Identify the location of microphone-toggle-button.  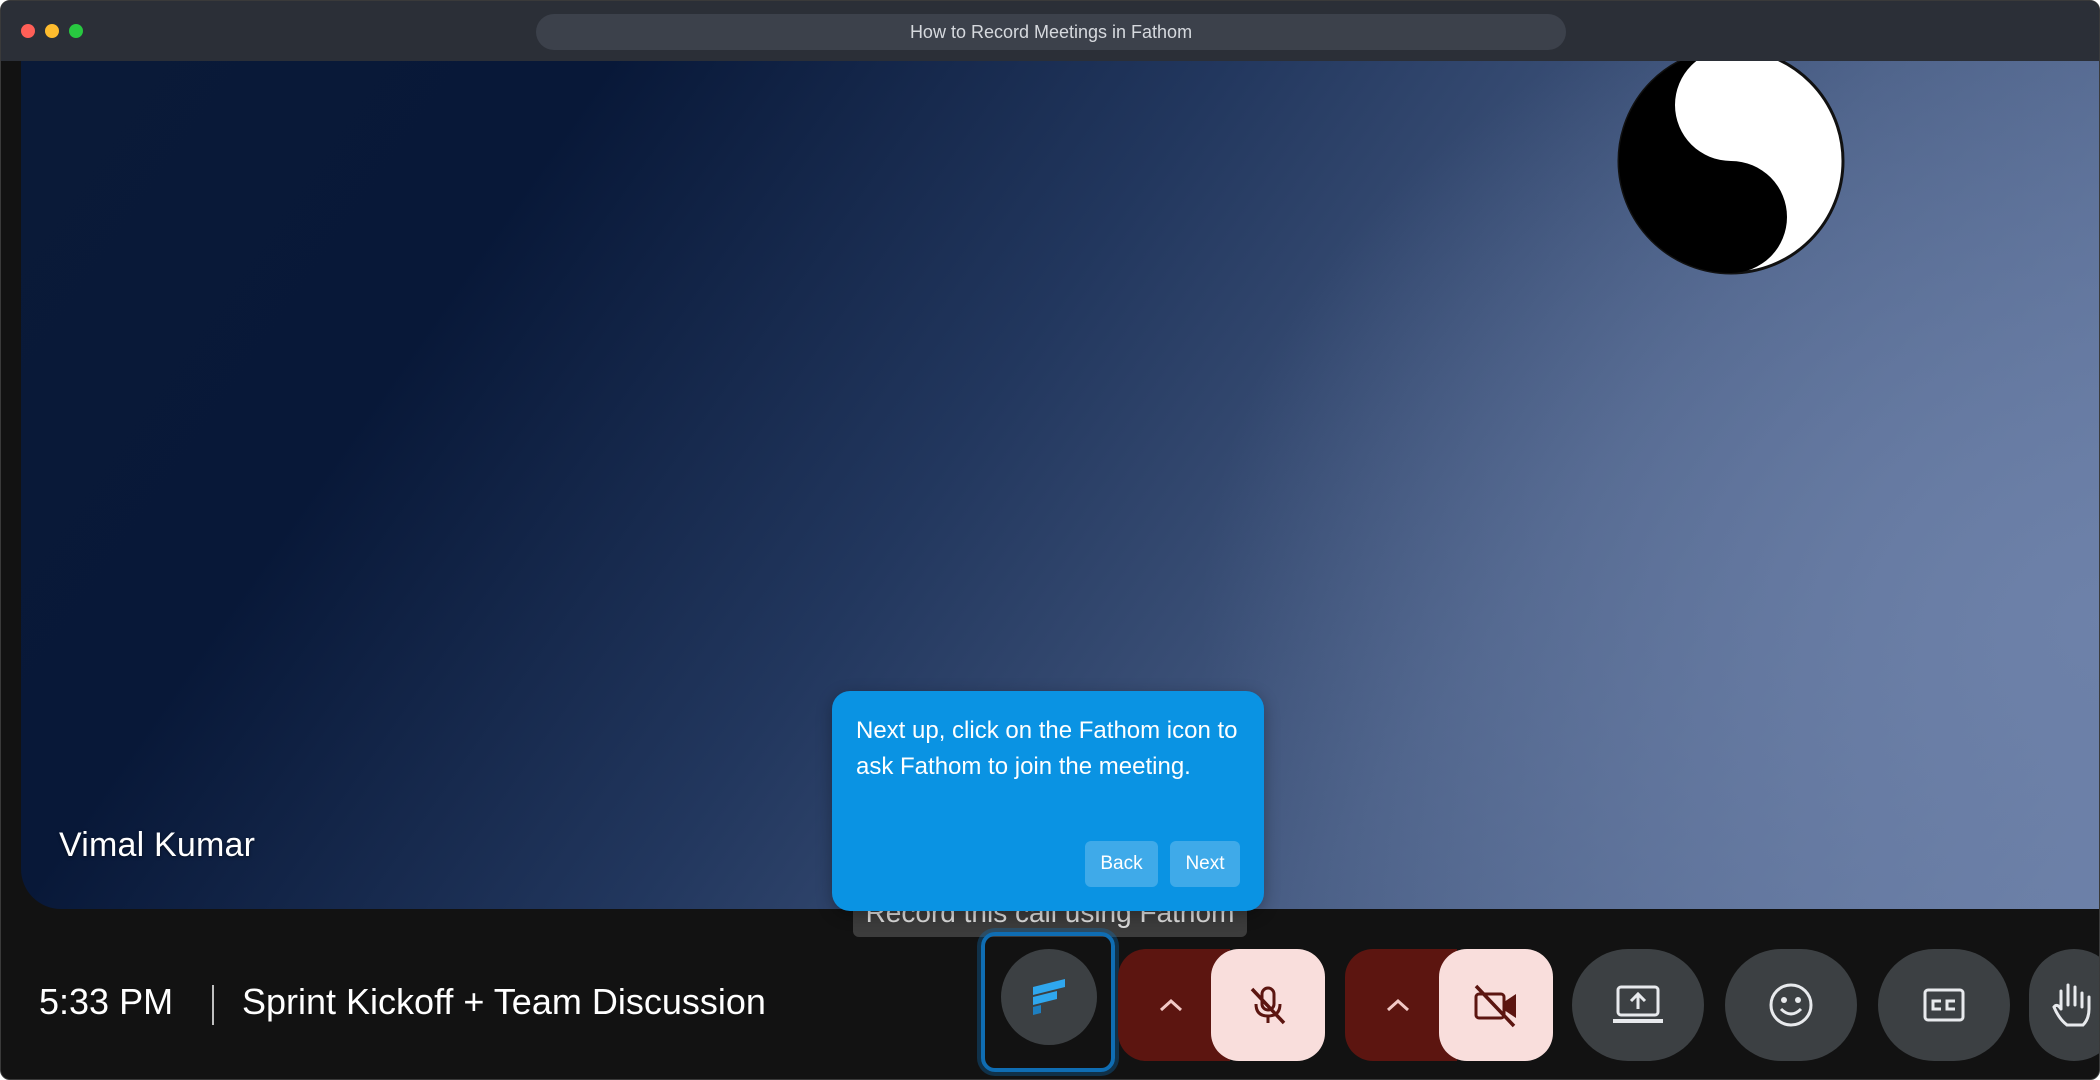
(1268, 1005).